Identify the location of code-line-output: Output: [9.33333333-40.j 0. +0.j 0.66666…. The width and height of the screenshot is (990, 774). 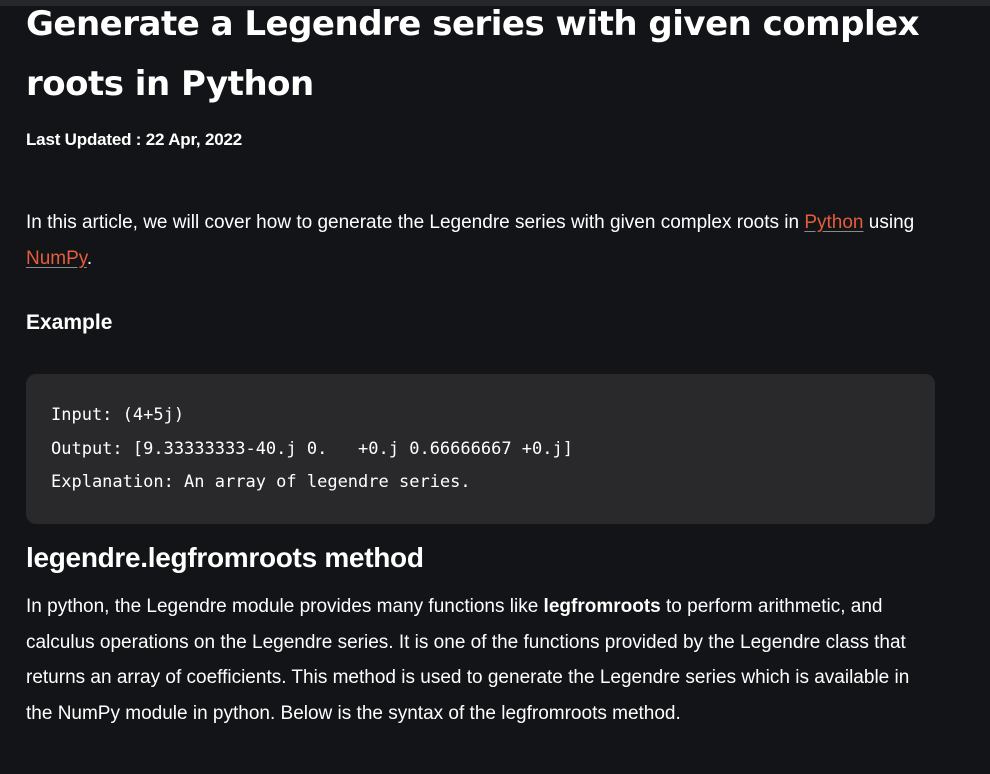
(312, 448).